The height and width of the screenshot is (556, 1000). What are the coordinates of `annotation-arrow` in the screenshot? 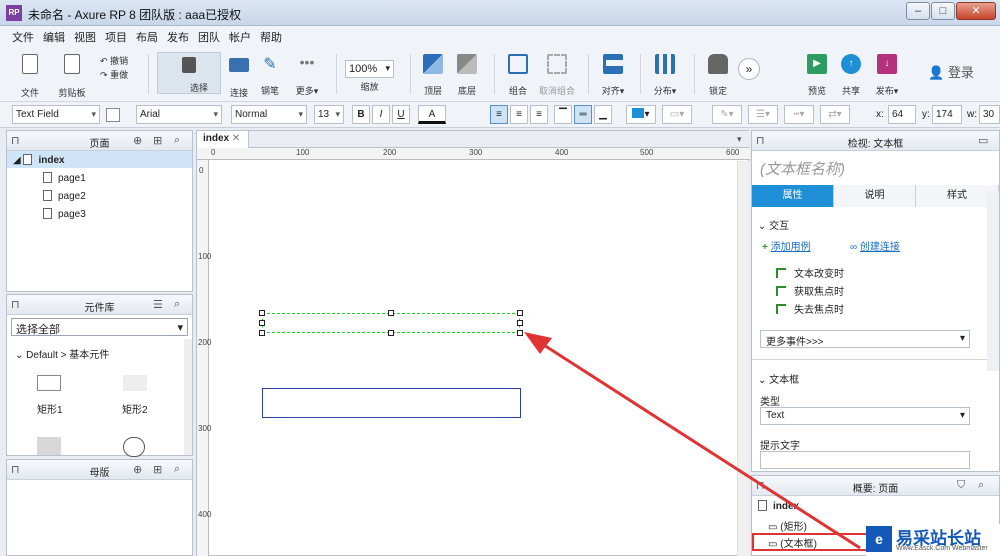 It's located at (692, 441).